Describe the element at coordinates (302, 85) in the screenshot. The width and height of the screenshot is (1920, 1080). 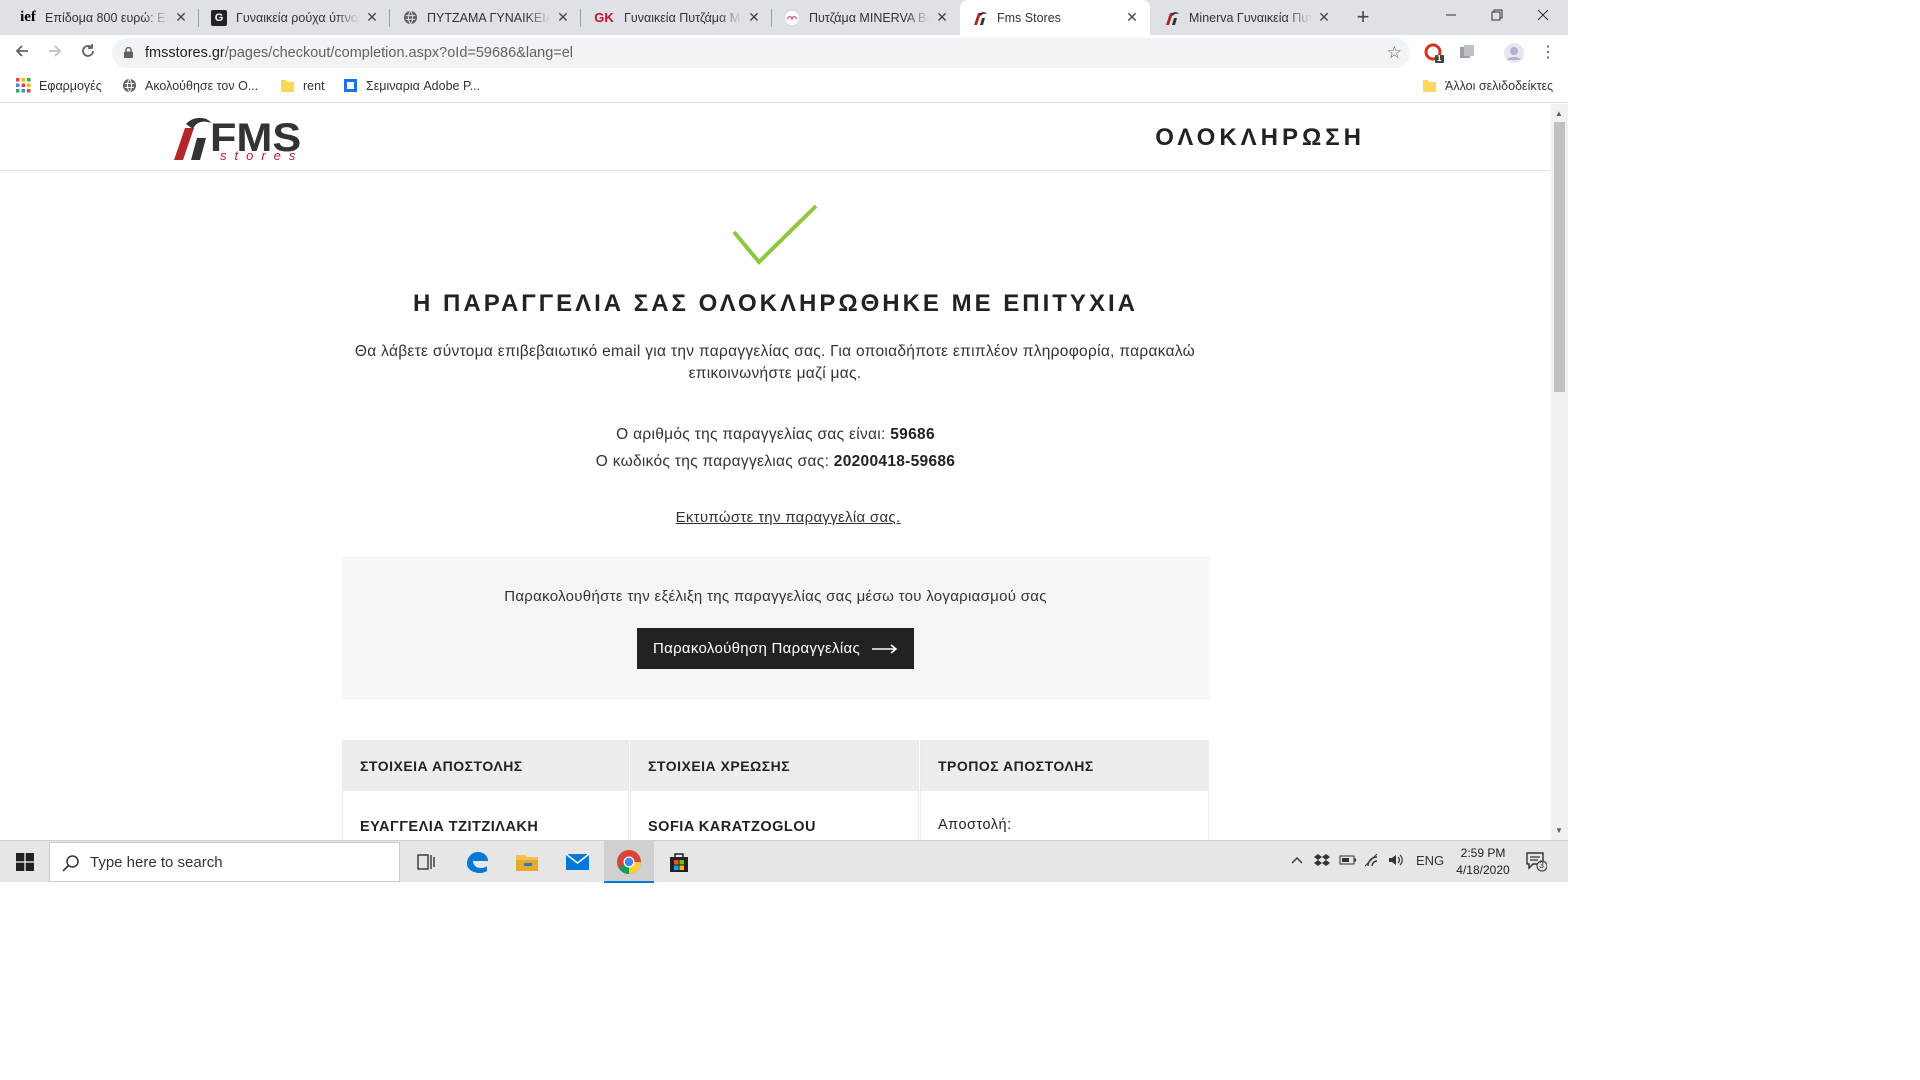
I see `bookmark-rent: rent` at that location.